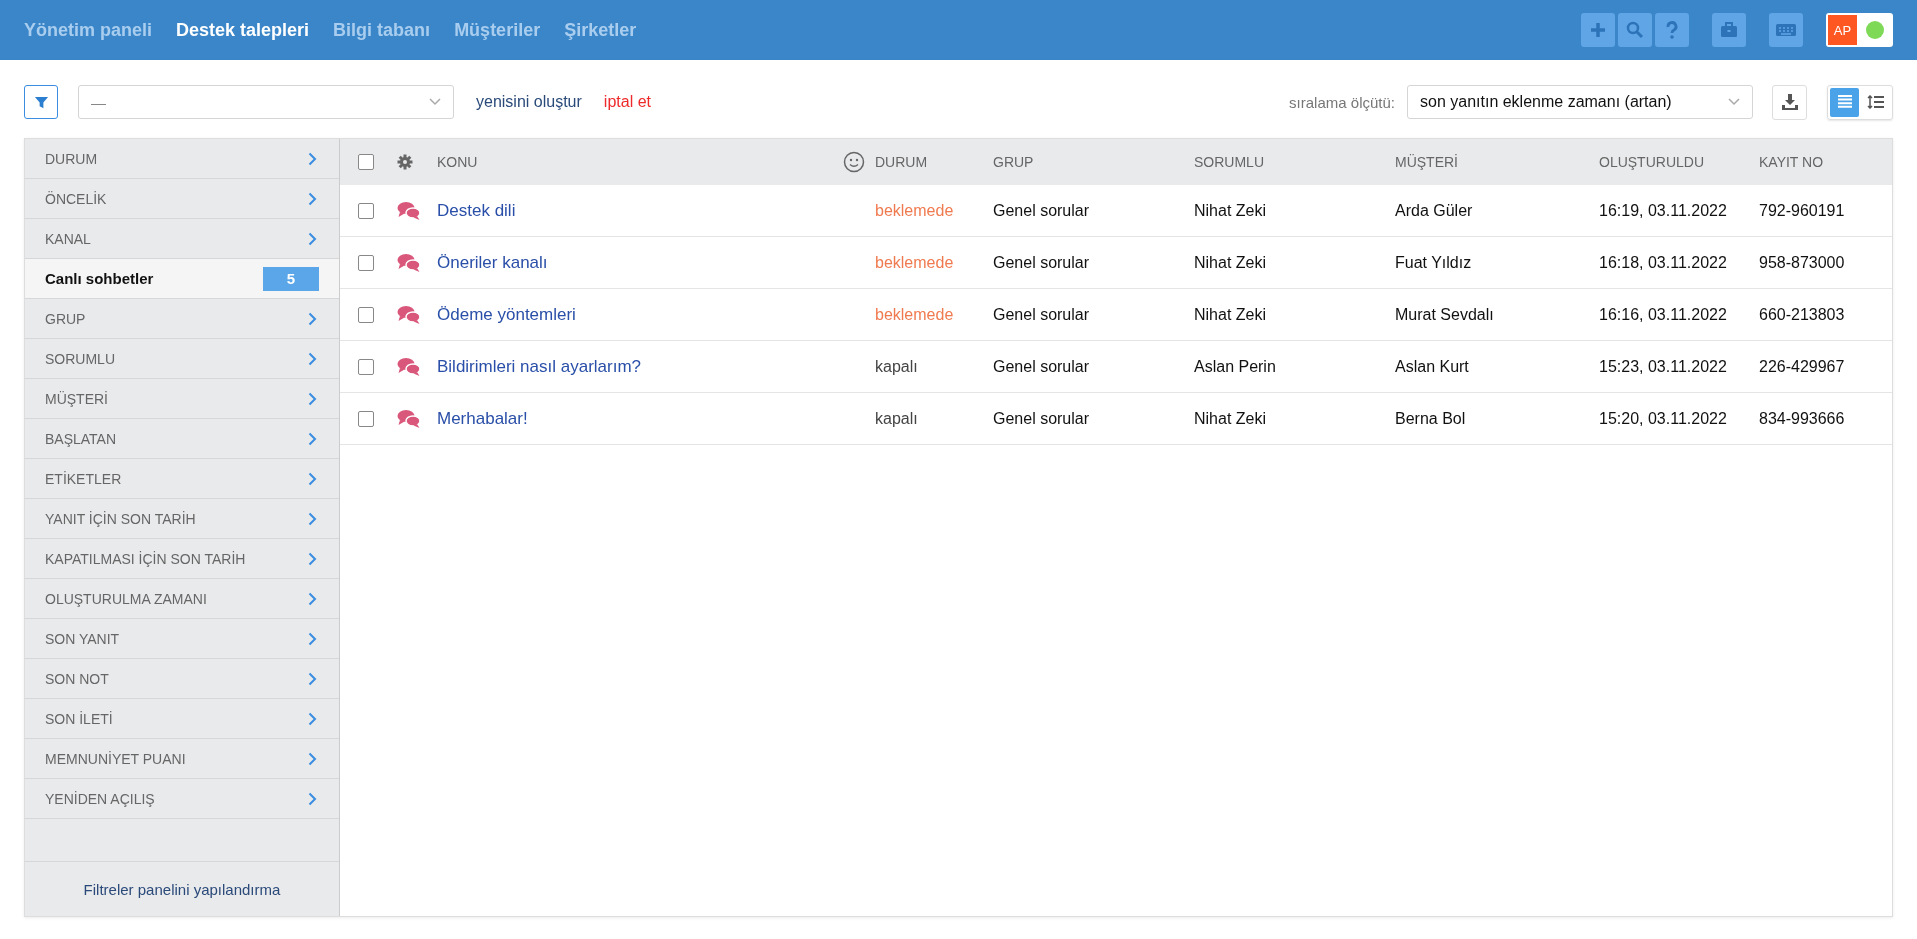  I want to click on table-cell: 792-960191, so click(1802, 210).